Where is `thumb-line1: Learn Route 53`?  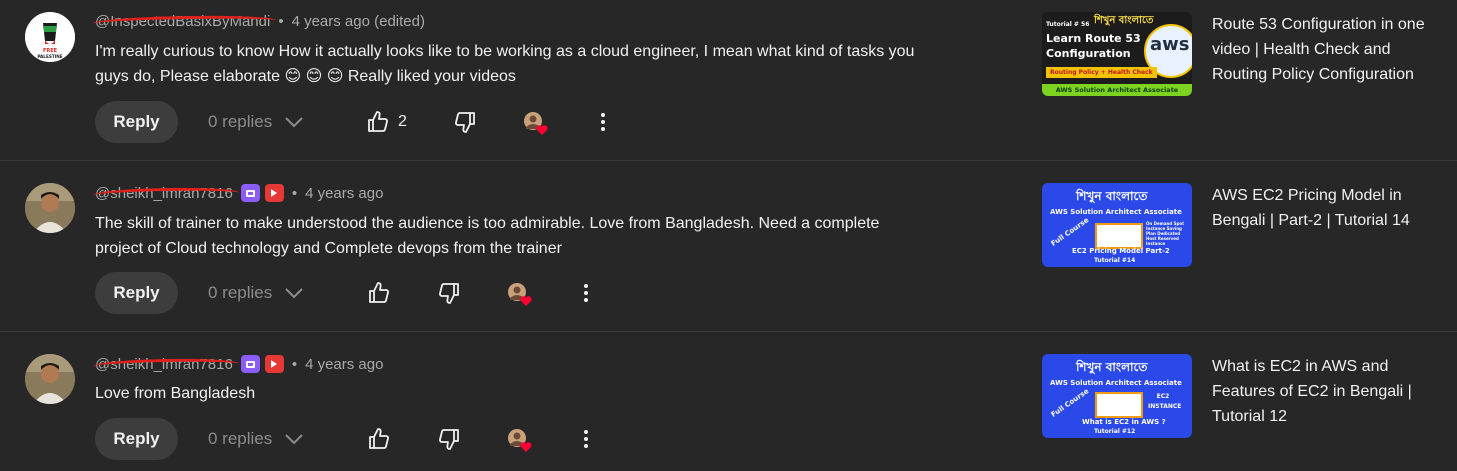 thumb-line1: Learn Route 53 is located at coordinates (1093, 38).